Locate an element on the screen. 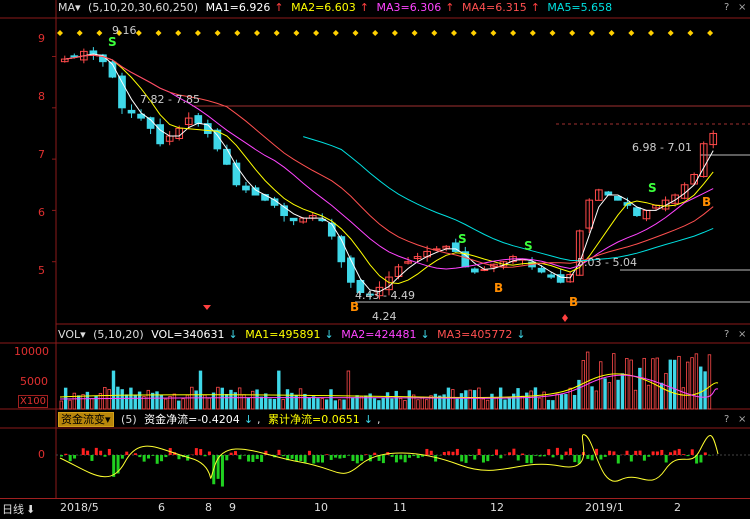 The width and height of the screenshot is (750, 519). range-label-4: 6.98 - 7.01 is located at coordinates (662, 147).